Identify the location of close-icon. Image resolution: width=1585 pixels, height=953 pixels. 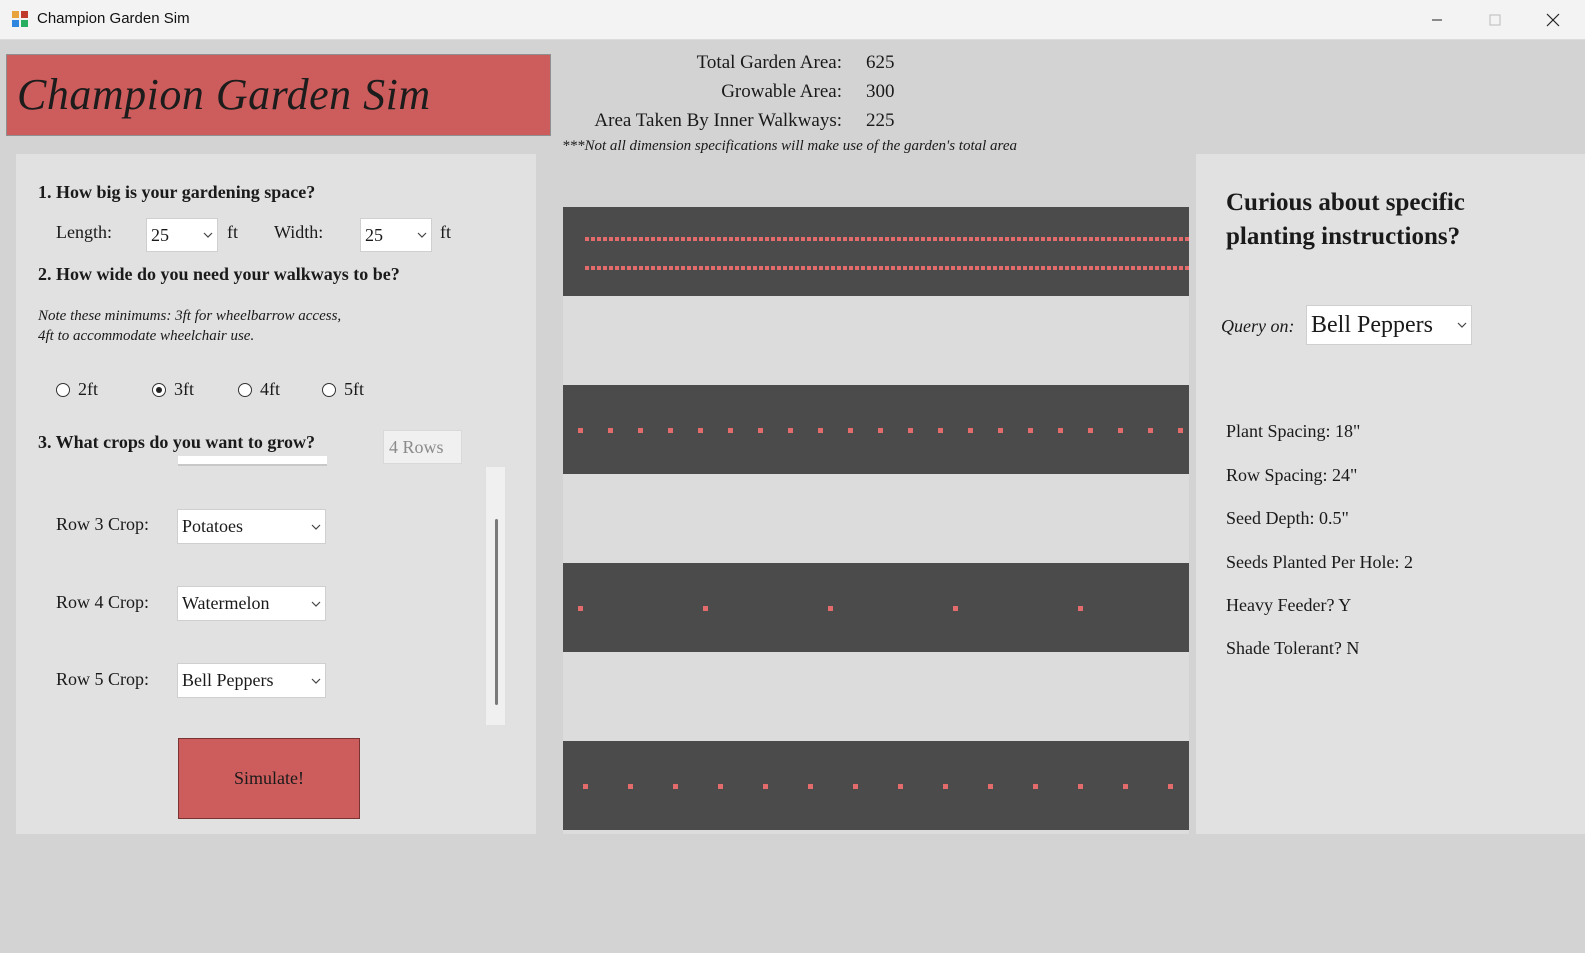
(1553, 20).